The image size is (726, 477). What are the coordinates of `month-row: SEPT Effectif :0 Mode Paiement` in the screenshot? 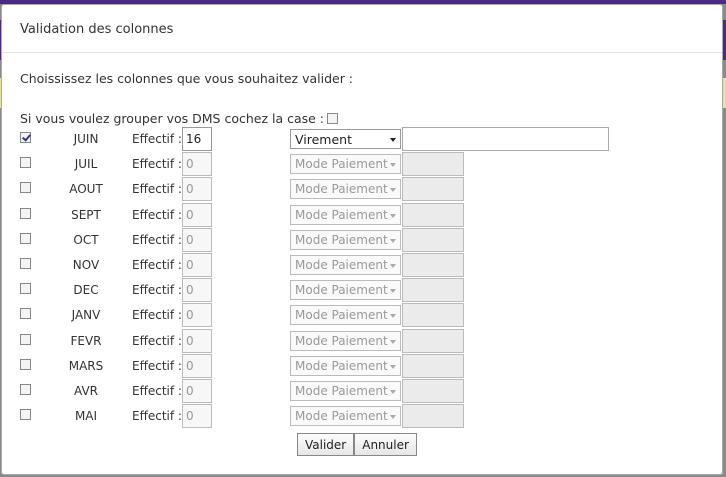 It's located at (362, 215).